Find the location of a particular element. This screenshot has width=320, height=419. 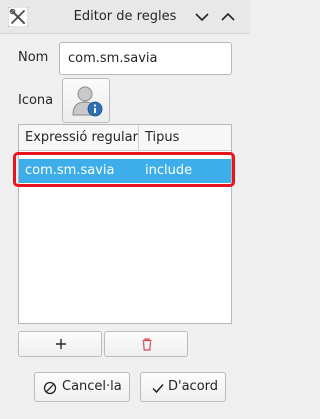

user-info-icon is located at coordinates (87, 101).